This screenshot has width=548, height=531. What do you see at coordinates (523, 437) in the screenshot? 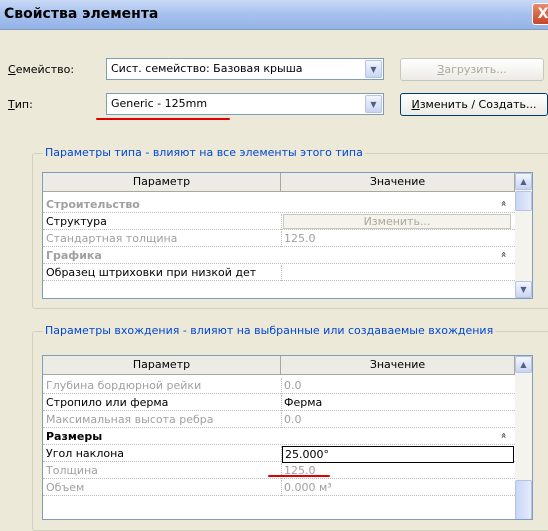
I see `instance-params-scrollbar: ▲` at bounding box center [523, 437].